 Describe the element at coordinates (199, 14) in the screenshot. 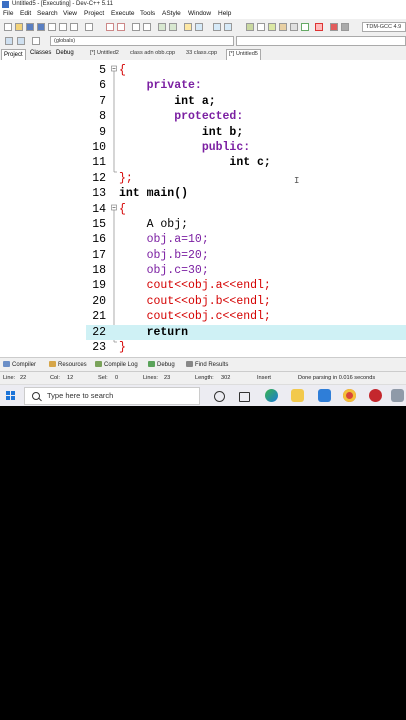

I see `menu-window: Window` at that location.